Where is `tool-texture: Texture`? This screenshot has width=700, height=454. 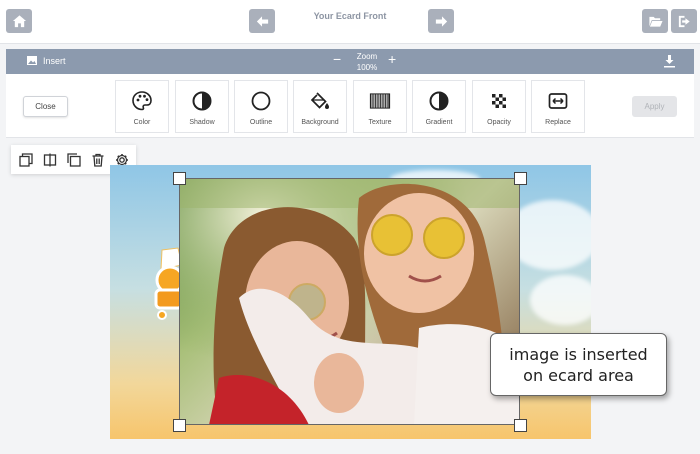
tool-texture: Texture is located at coordinates (380, 106).